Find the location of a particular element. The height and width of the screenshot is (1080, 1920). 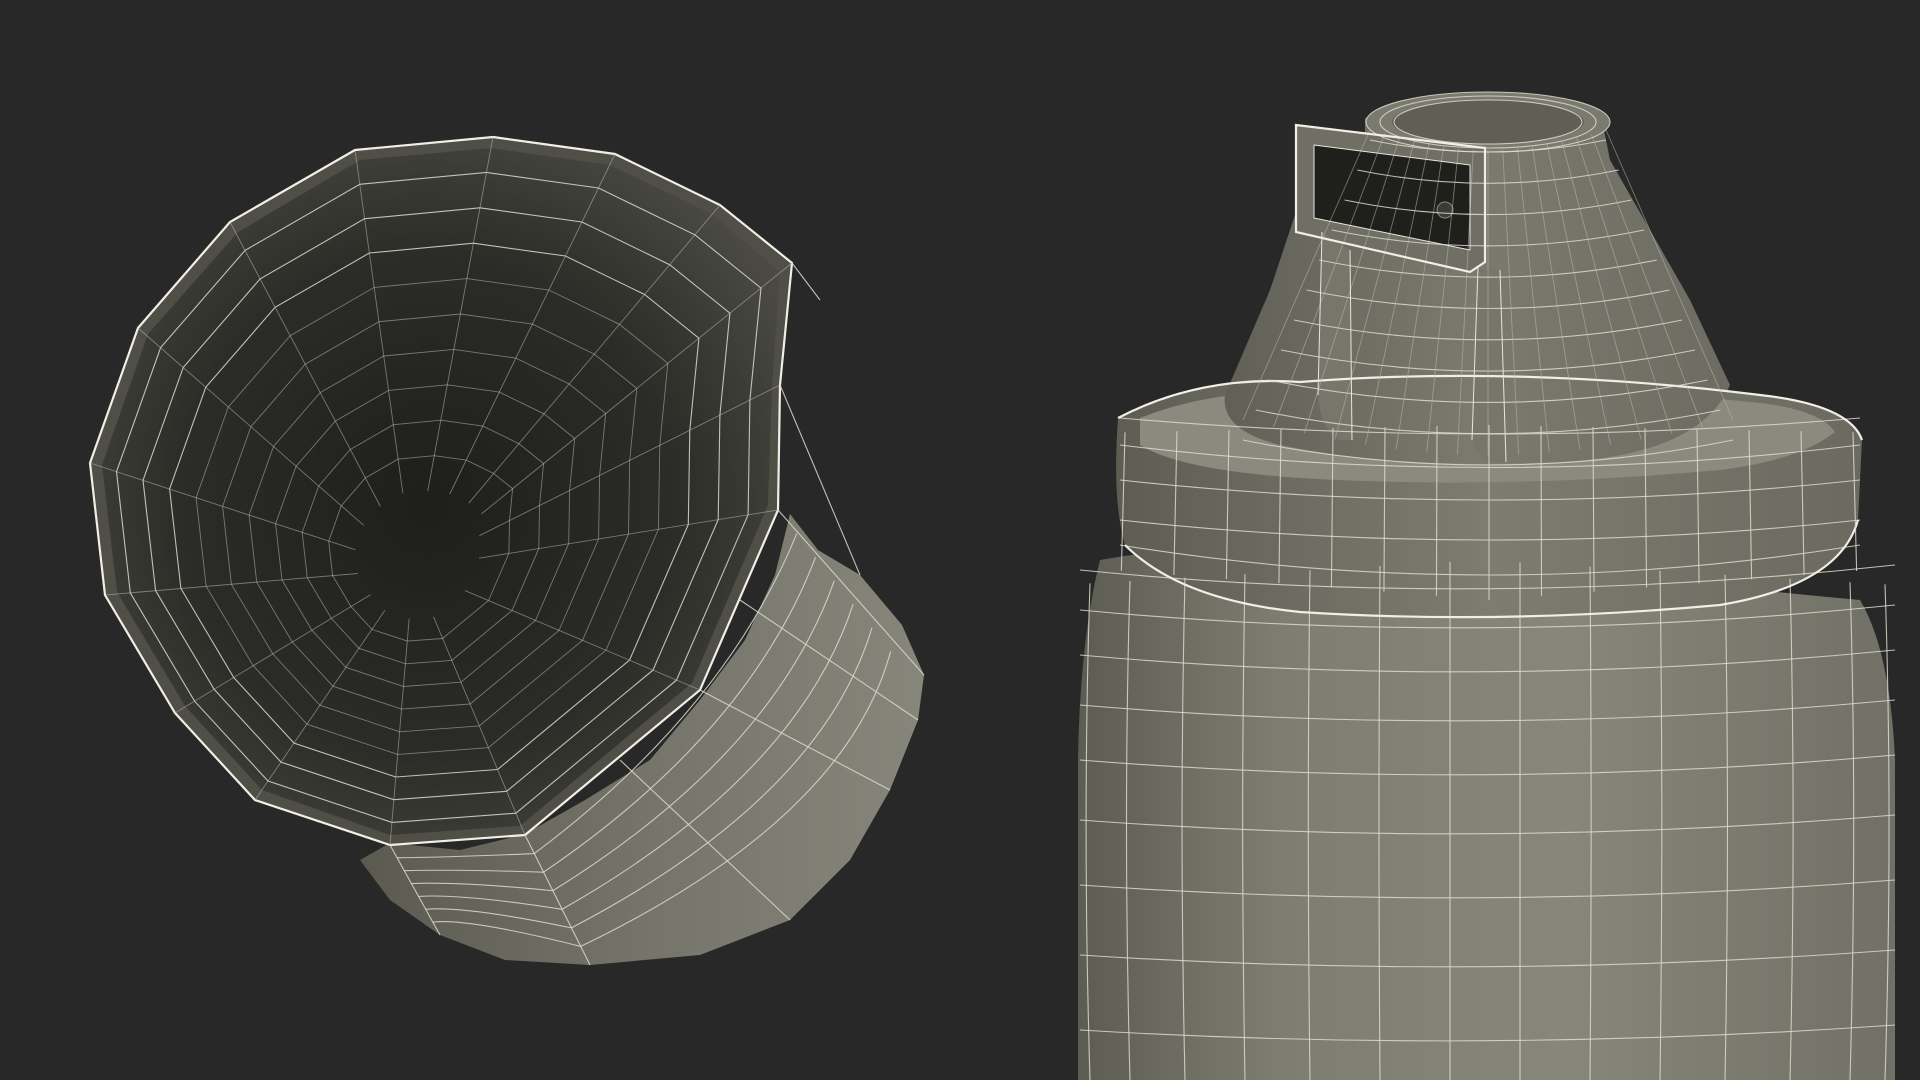

can-spray-hole is located at coordinates (1445, 210).